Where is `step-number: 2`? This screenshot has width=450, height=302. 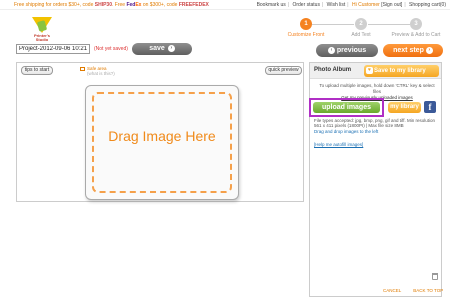 step-number: 2 is located at coordinates (361, 24).